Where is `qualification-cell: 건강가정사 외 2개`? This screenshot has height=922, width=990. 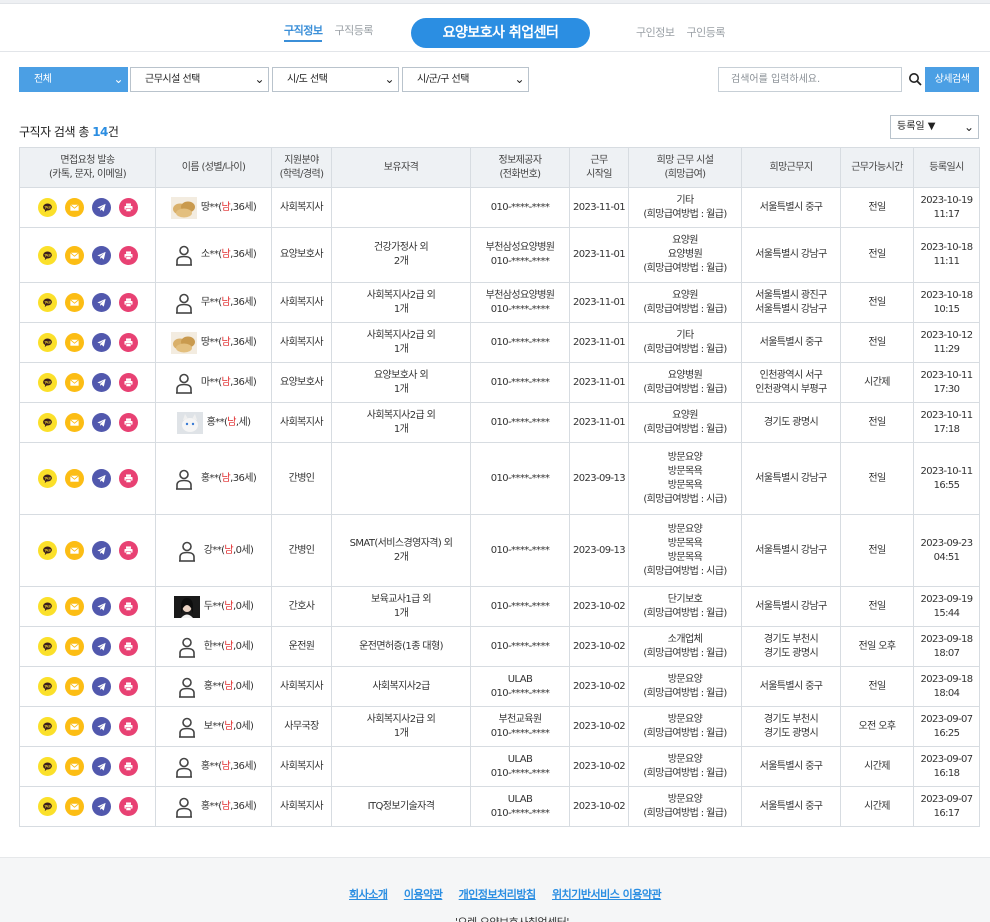
qualification-cell: 건강가정사 외 2개 is located at coordinates (401, 255).